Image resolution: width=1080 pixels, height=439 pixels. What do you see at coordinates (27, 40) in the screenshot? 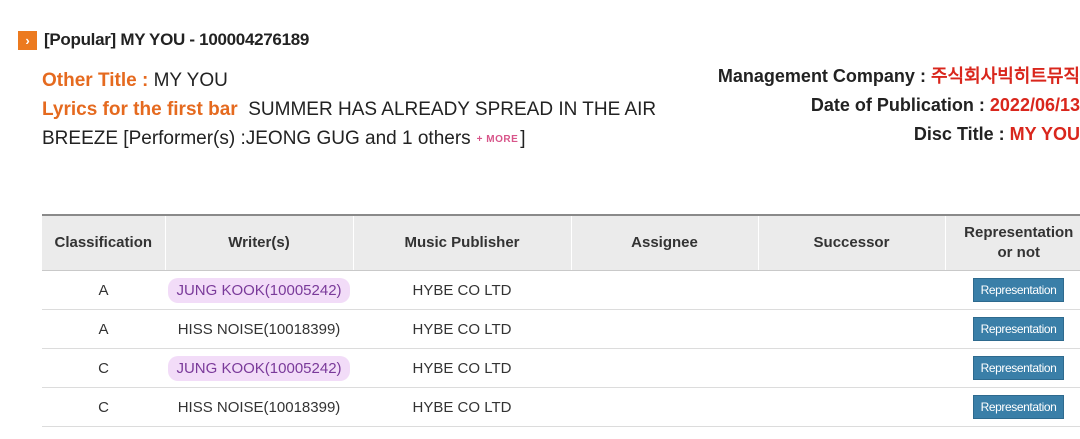
I see `chevron-right-icon: ›` at bounding box center [27, 40].